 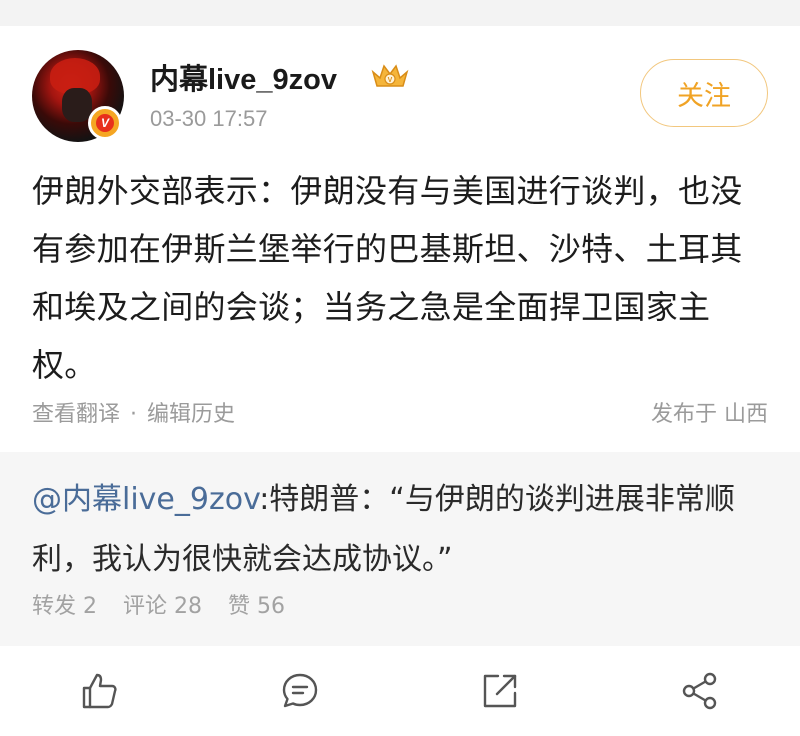 I want to click on edit-history-link: 编辑历史, so click(x=191, y=414).